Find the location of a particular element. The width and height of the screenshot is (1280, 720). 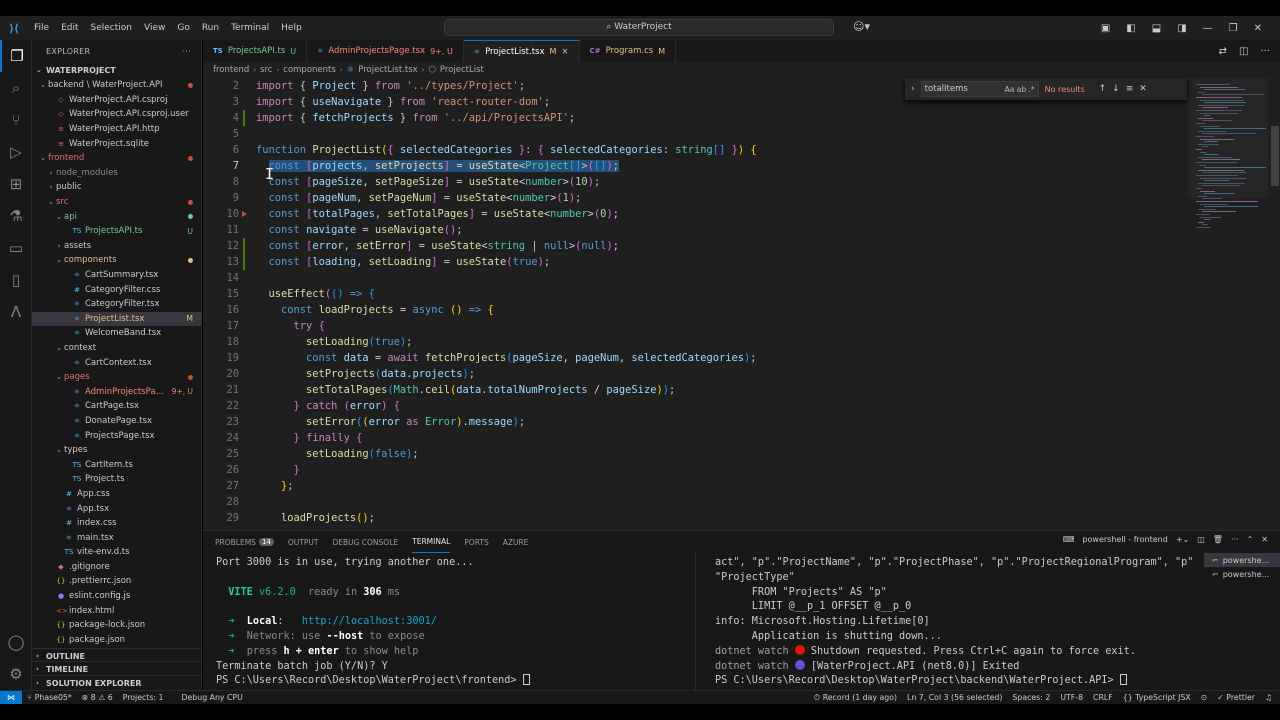

azure-icon: Λ is located at coordinates (16, 312).